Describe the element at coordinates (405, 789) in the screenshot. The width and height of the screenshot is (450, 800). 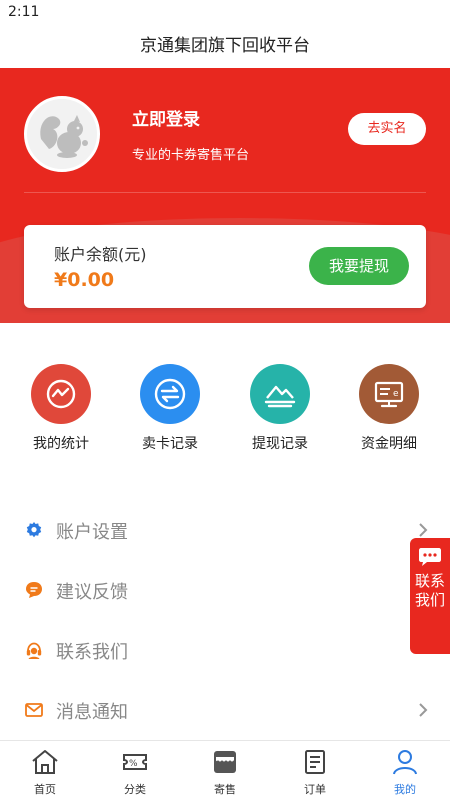
I see `tab-label: 我的` at that location.